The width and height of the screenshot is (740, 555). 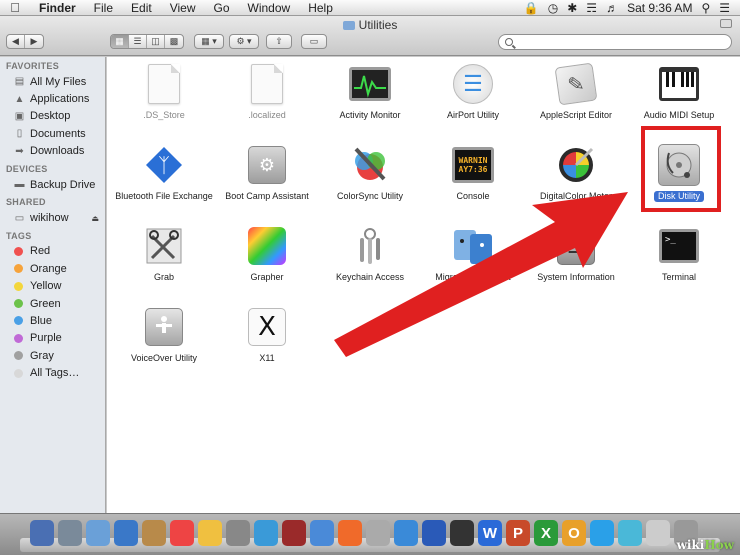 What do you see at coordinates (70, 533) in the screenshot?
I see `launchpad-dock-icon` at bounding box center [70, 533].